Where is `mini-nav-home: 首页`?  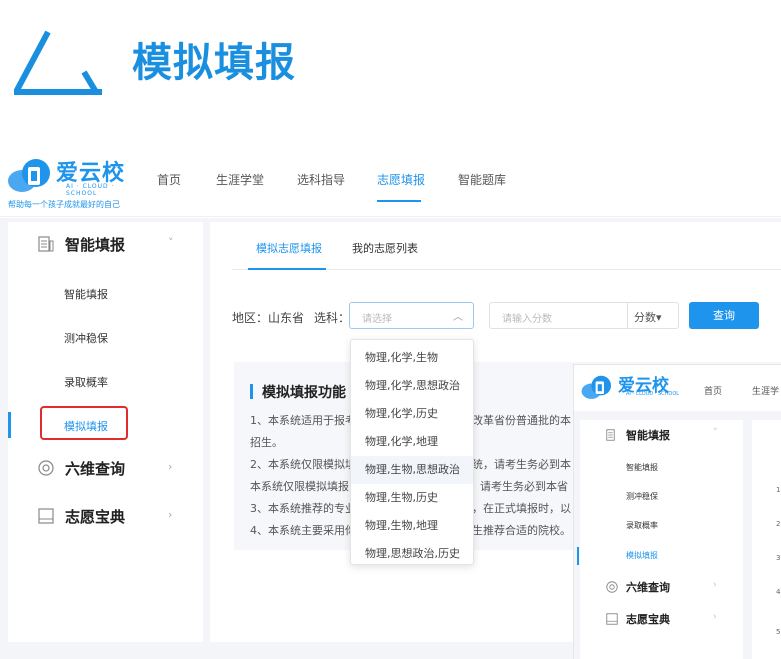
mini-nav-home: 首页 is located at coordinates (713, 390).